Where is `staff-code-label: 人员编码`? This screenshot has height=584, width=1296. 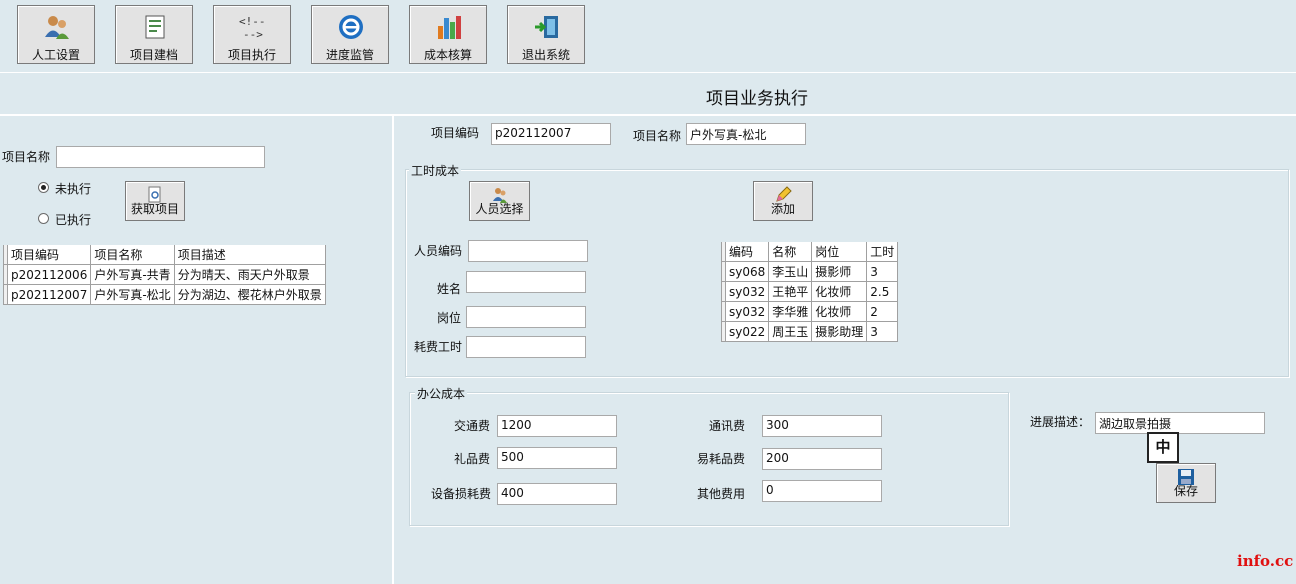
staff-code-label: 人员编码 is located at coordinates (438, 251).